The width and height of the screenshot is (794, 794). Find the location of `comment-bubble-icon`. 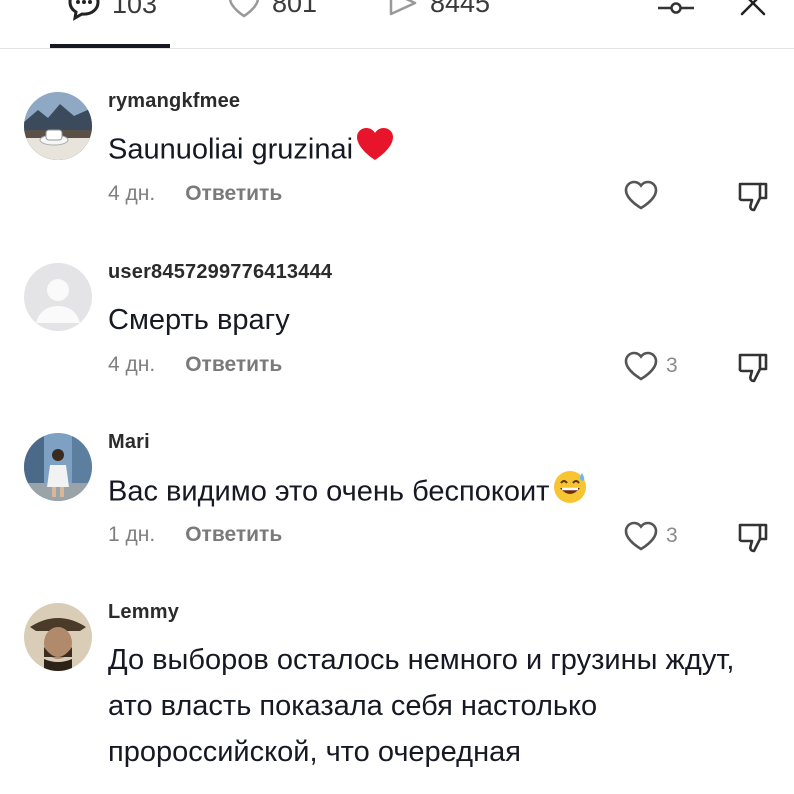

comment-bubble-icon is located at coordinates (84, 11).